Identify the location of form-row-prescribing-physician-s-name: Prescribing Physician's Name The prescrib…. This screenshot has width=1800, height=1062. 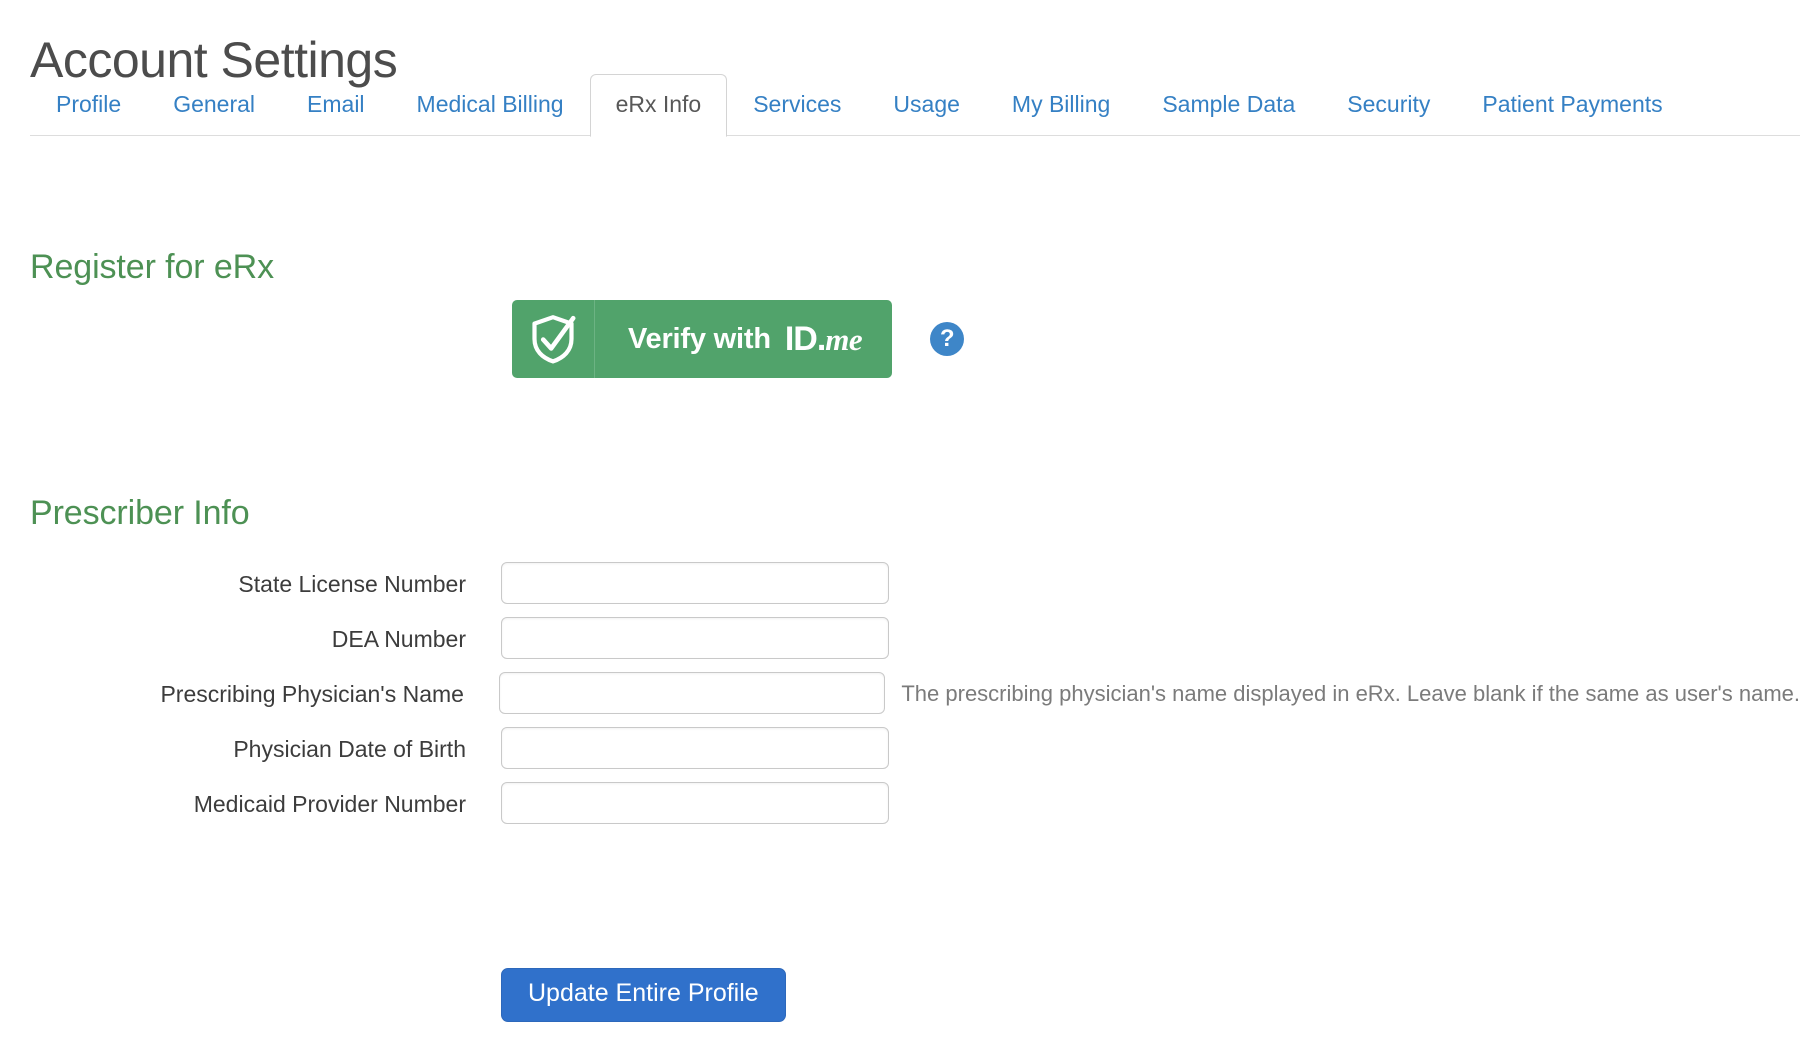
(900, 699).